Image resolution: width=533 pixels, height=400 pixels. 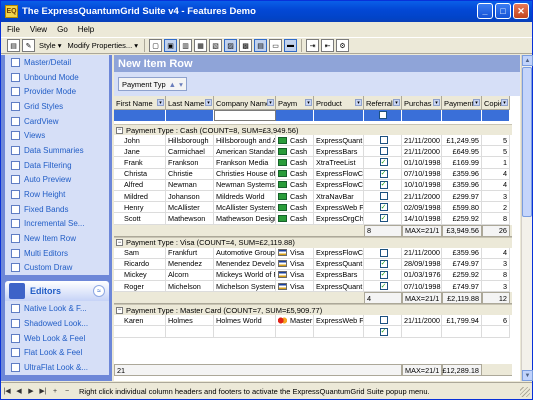 I want to click on column-header: Product ▾, so click(x=339, y=103).